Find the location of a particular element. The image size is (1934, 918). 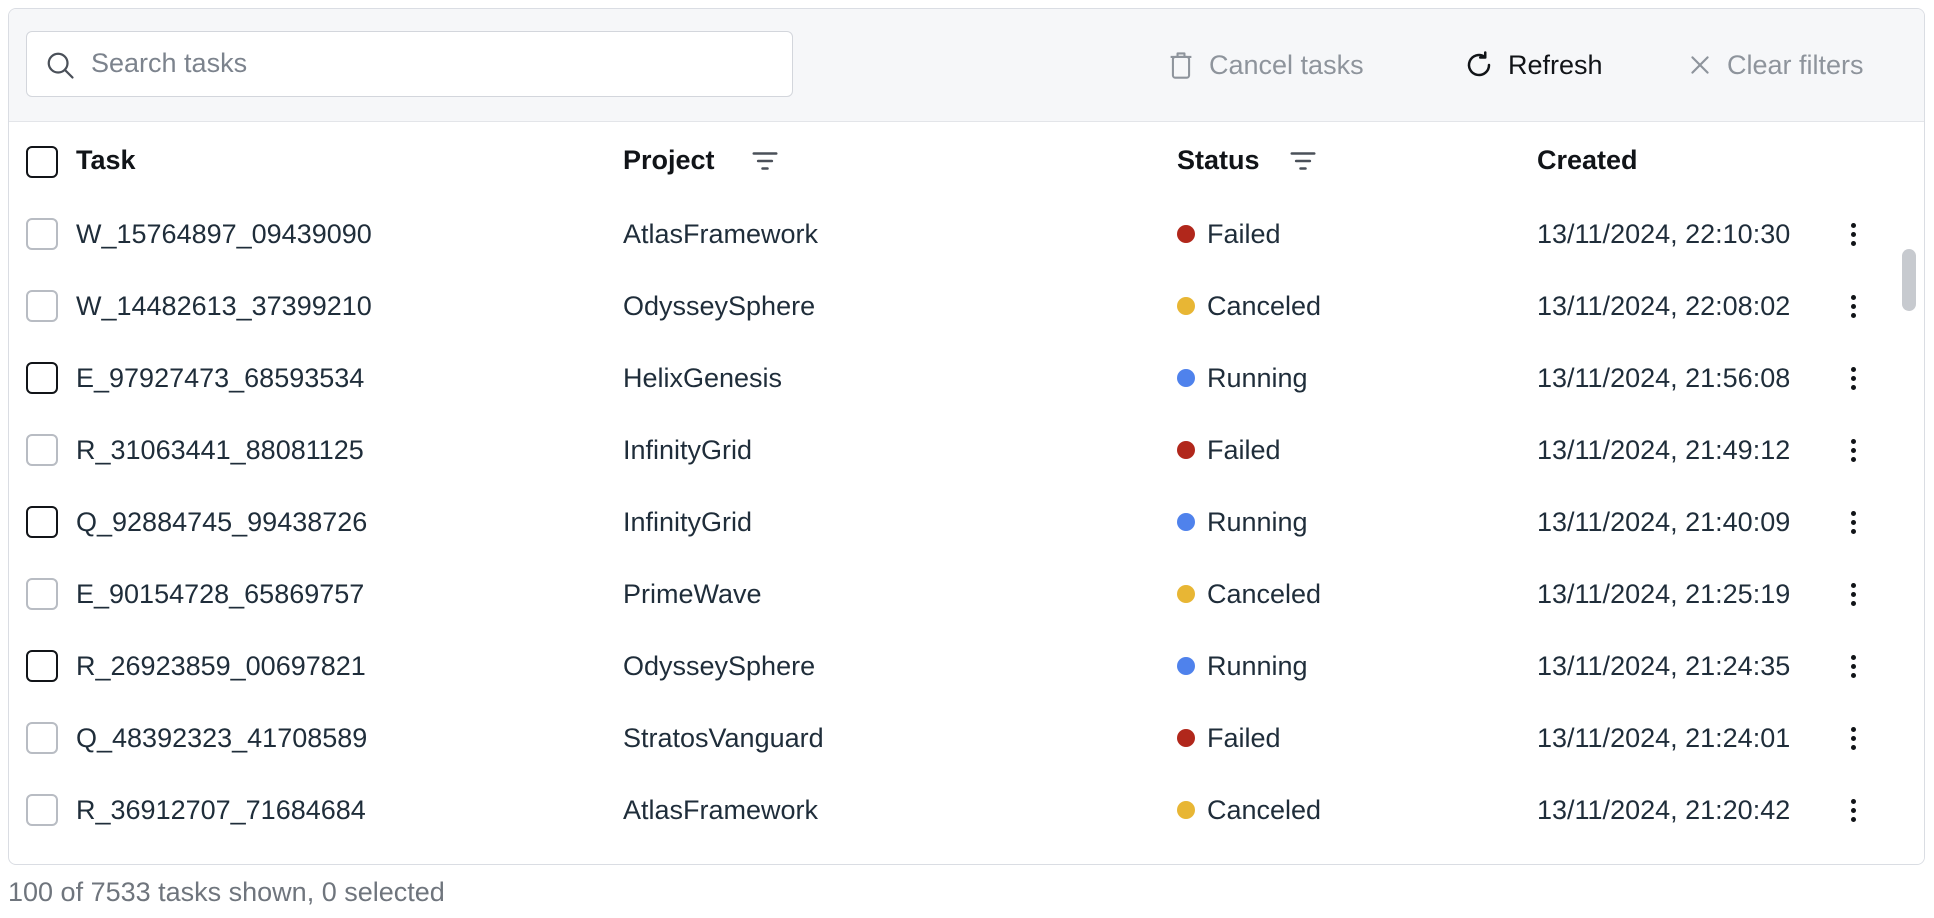

task-name: E_97927473_68593534 is located at coordinates (220, 378).